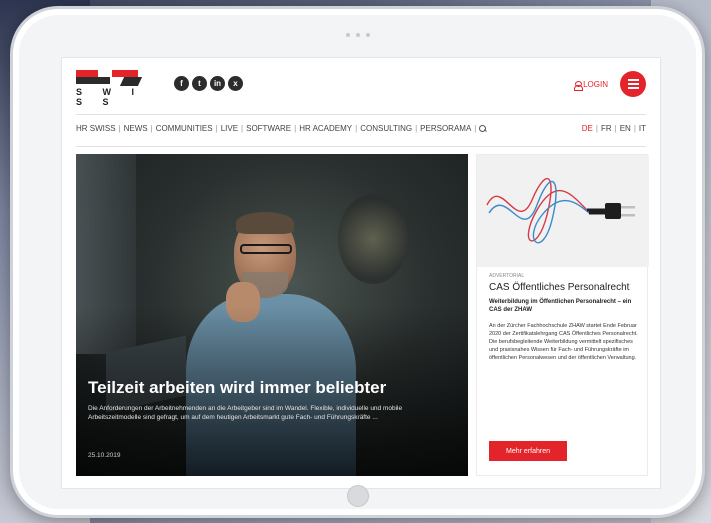 The image size is (711, 523). I want to click on nav-item-persorama: PERSORAMA, so click(445, 128).